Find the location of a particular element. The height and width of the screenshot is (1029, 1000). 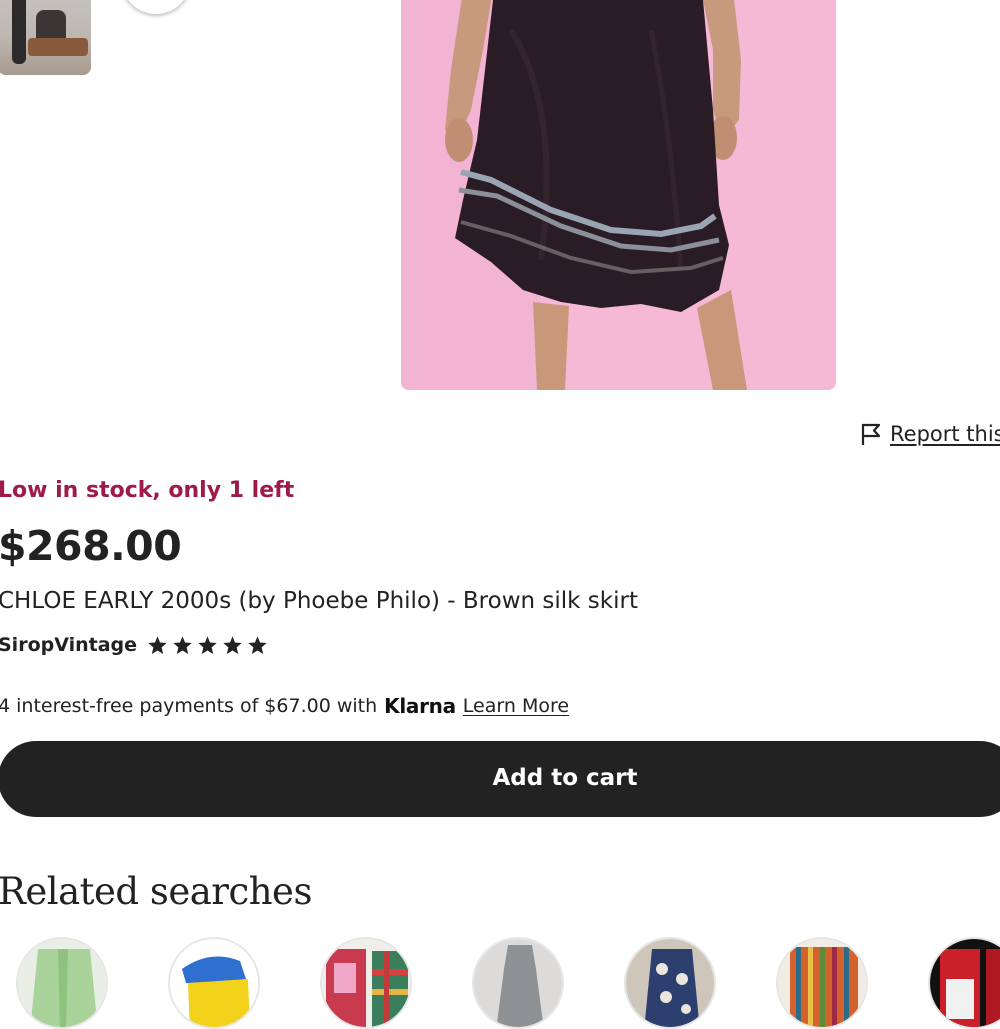

plaid-skirt-thumbnail-icon is located at coordinates (366, 983).